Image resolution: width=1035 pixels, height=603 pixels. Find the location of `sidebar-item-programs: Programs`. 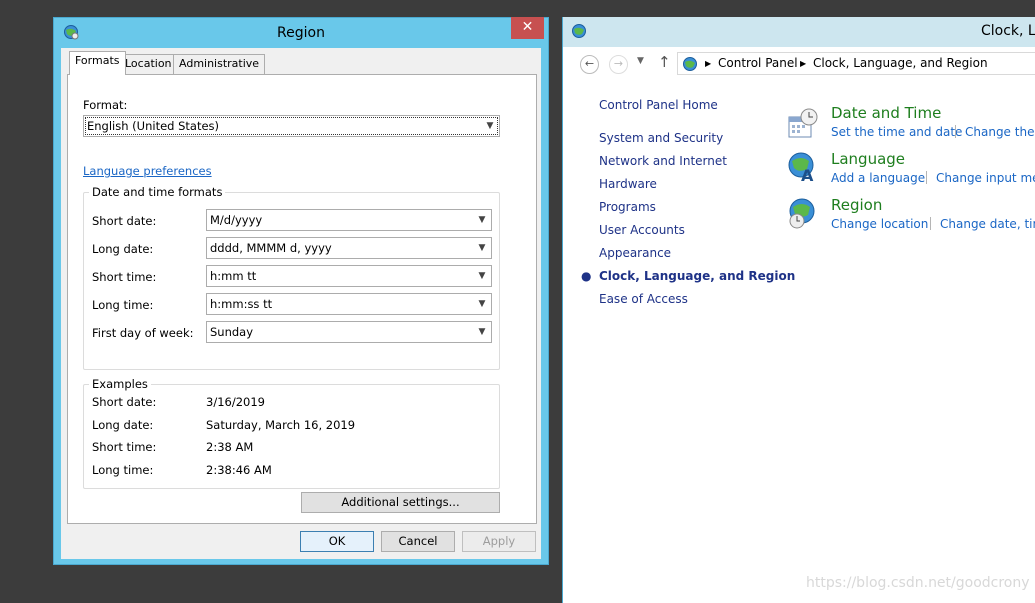

sidebar-item-programs: Programs is located at coordinates (627, 207).